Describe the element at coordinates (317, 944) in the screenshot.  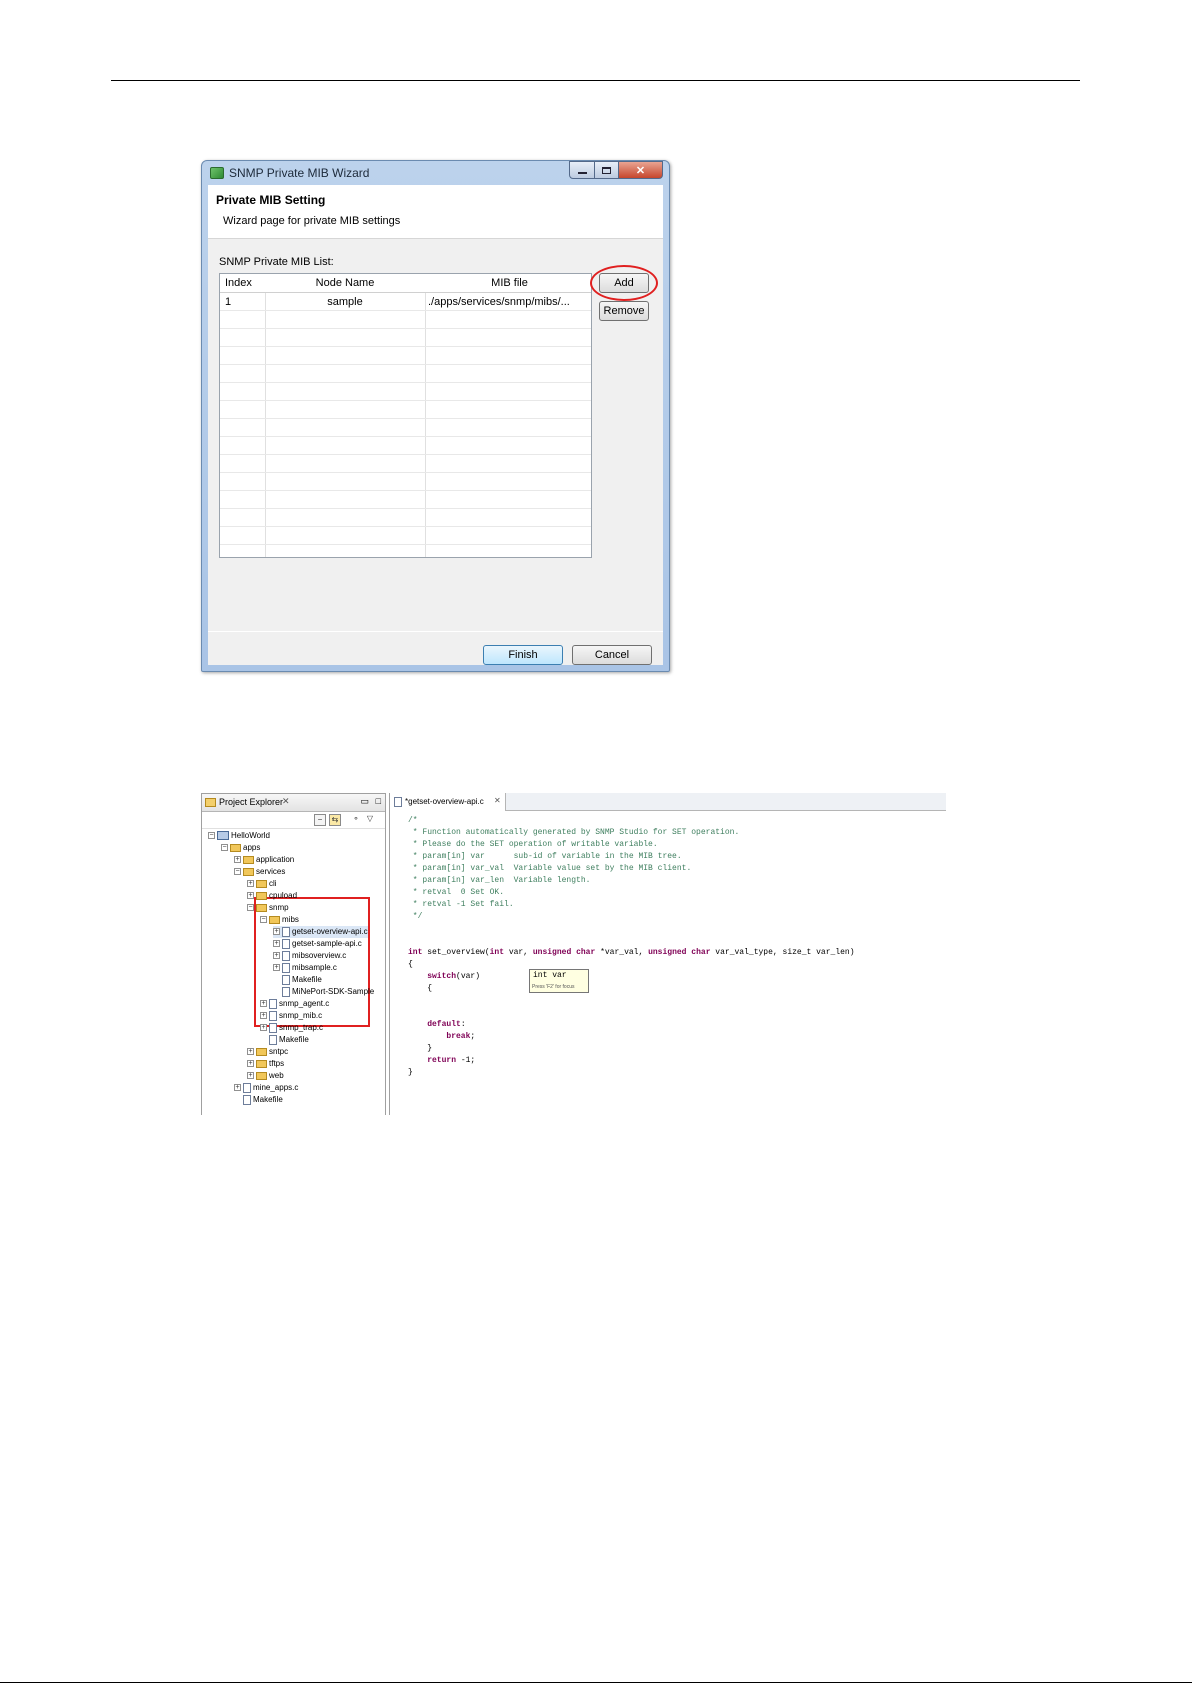
I see `tree-item: + getset-sample-api.c` at that location.